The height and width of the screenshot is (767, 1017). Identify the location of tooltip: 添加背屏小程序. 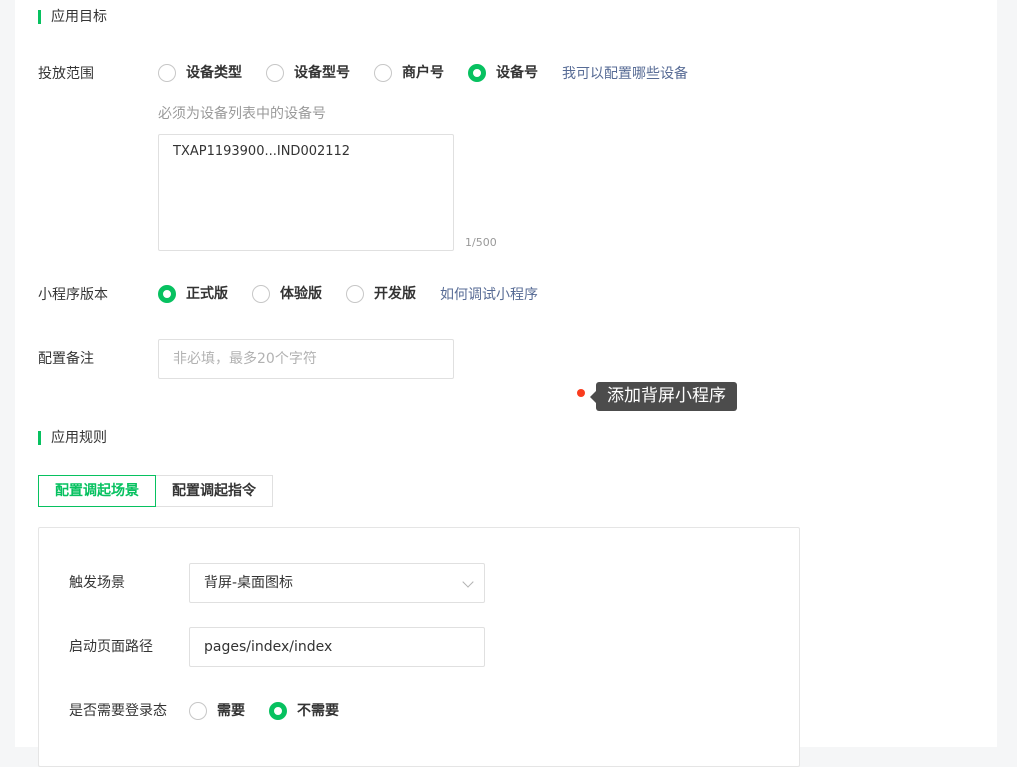
(663, 396).